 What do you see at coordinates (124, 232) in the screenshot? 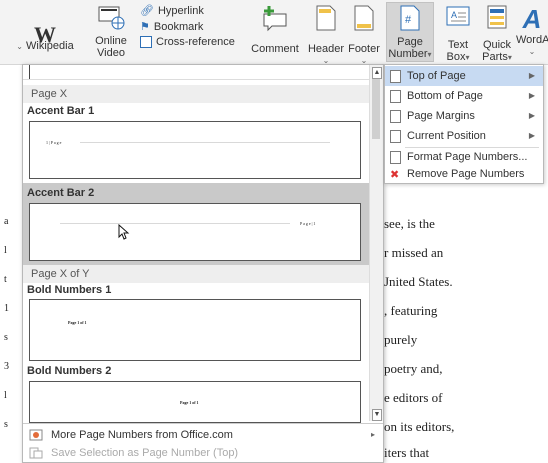
I see `mouse-cursor-icon` at bounding box center [124, 232].